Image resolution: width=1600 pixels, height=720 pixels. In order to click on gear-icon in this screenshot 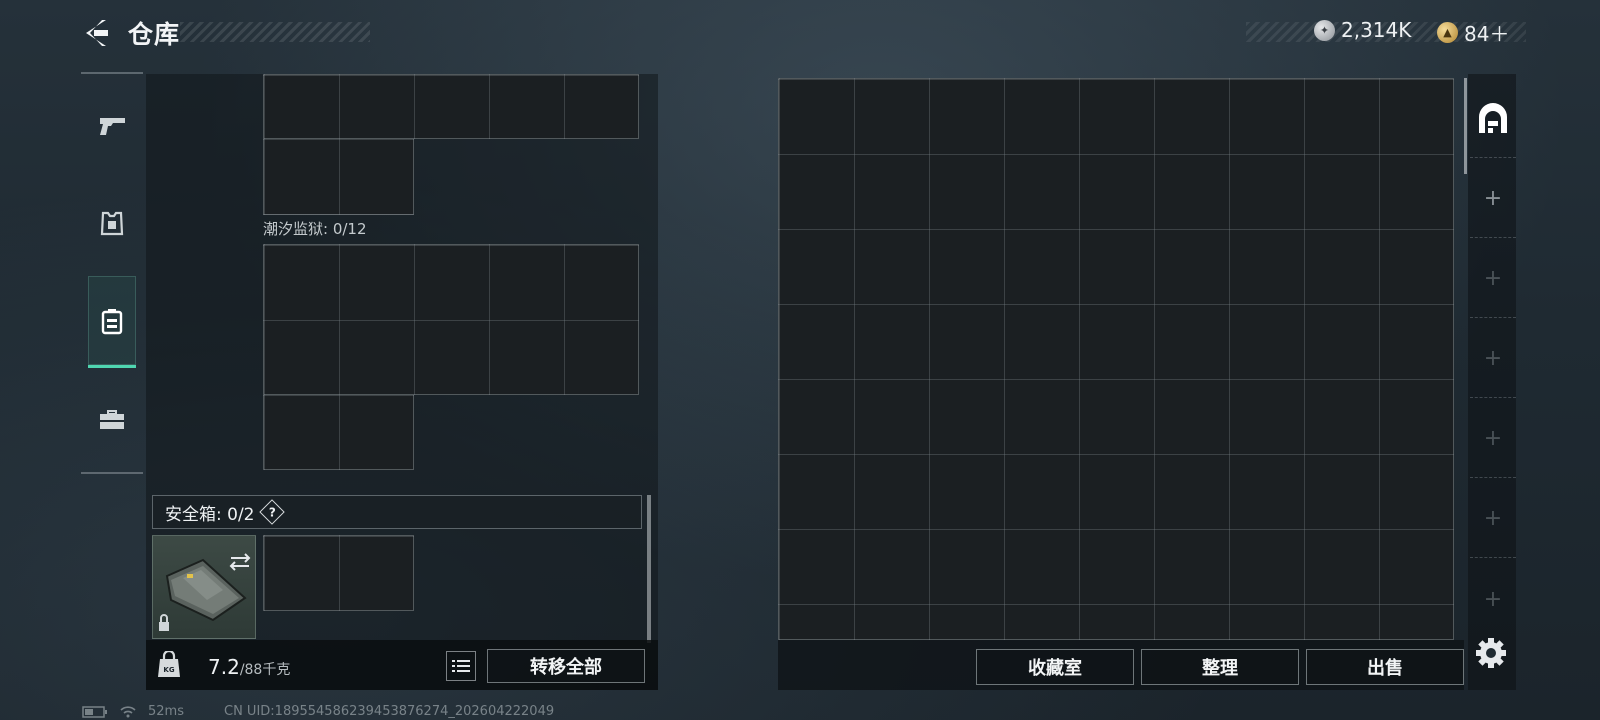, I will do `click(1491, 653)`.